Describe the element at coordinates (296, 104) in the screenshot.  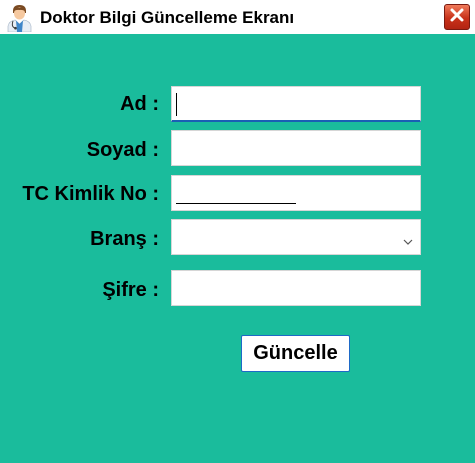
I see `ad-input` at that location.